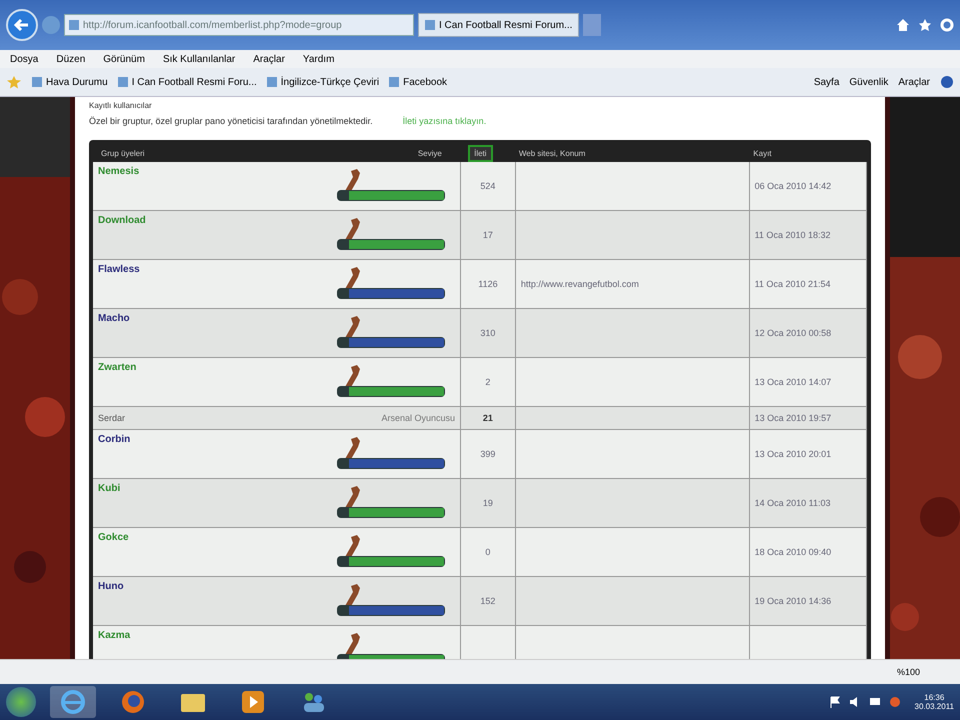 This screenshot has width=960, height=720. I want to click on post-count: 1126, so click(488, 284).